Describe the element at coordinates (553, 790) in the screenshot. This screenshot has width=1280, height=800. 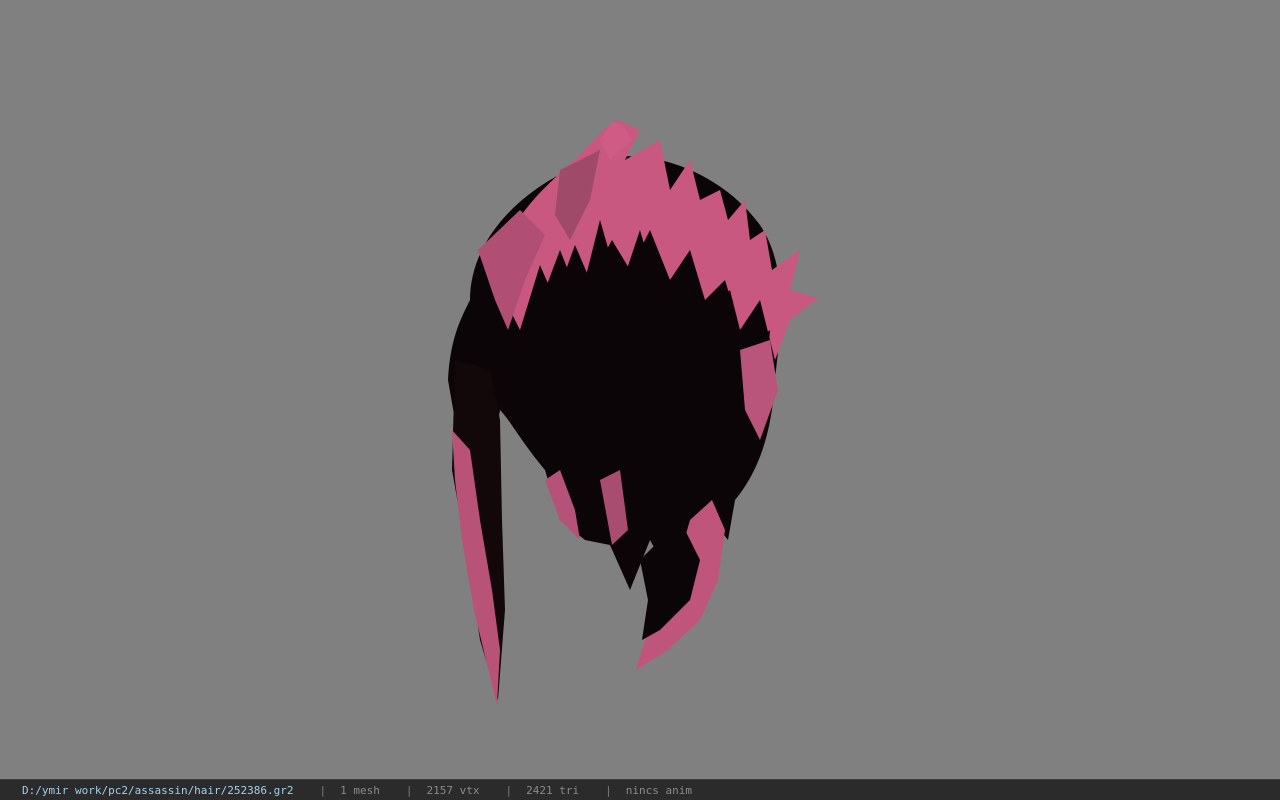
I see `triangle-count: 2421 tri` at that location.